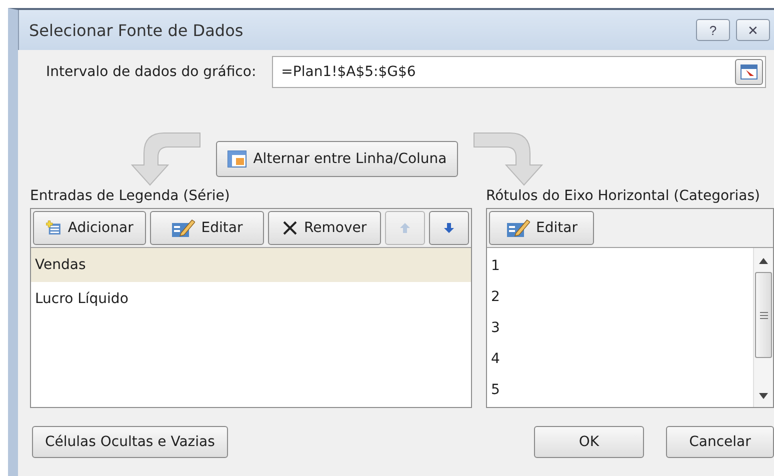  What do you see at coordinates (151, 72) in the screenshot?
I see `range-label: Intervalo de dados do gráfico:` at bounding box center [151, 72].